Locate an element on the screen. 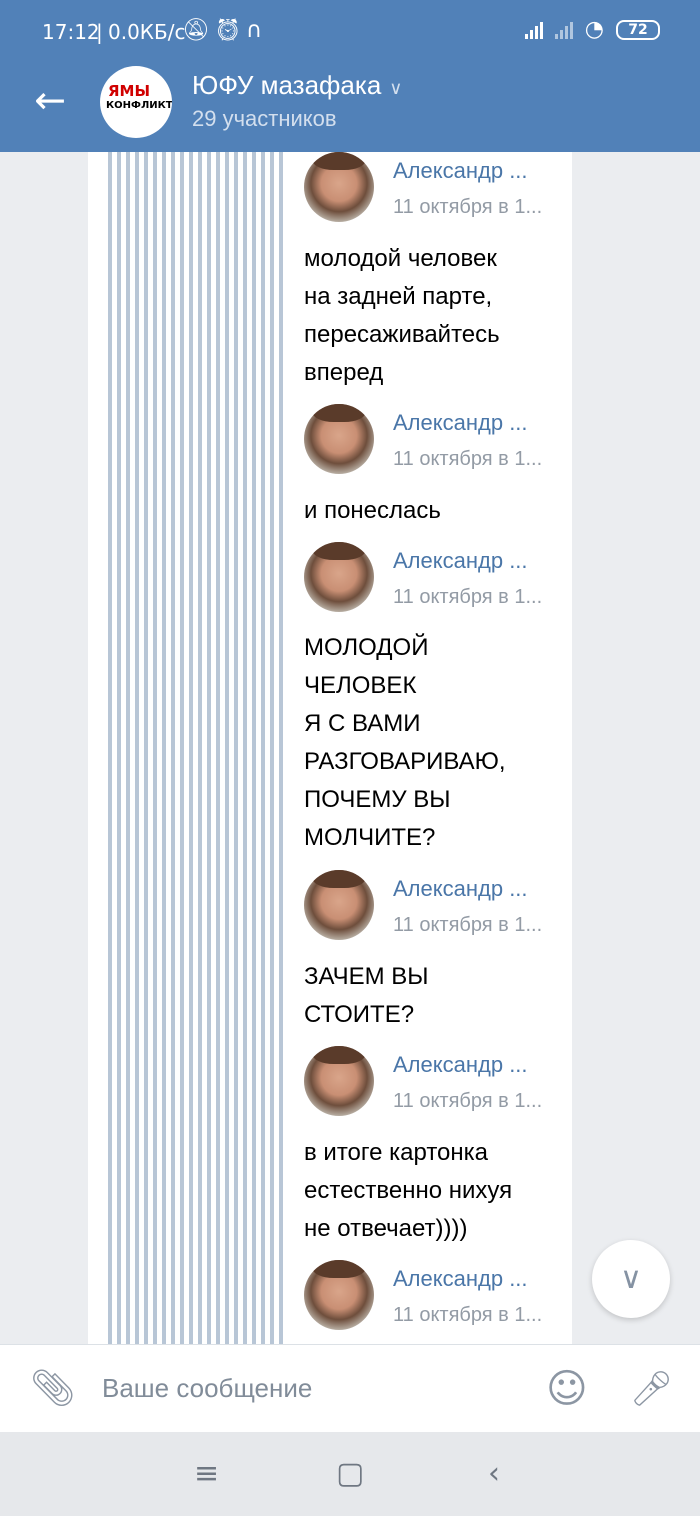 The height and width of the screenshot is (1516, 700). status-bar: 17:12 | 0.0КБ/с 🔕︎⏰︎∩ ◔ 72 is located at coordinates (350, 34).